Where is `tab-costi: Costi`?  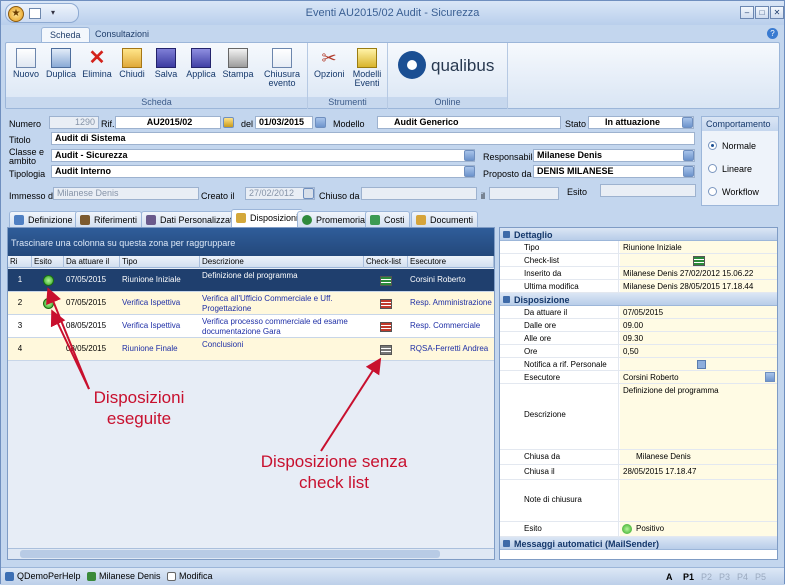 tab-costi: Costi is located at coordinates (387, 219).